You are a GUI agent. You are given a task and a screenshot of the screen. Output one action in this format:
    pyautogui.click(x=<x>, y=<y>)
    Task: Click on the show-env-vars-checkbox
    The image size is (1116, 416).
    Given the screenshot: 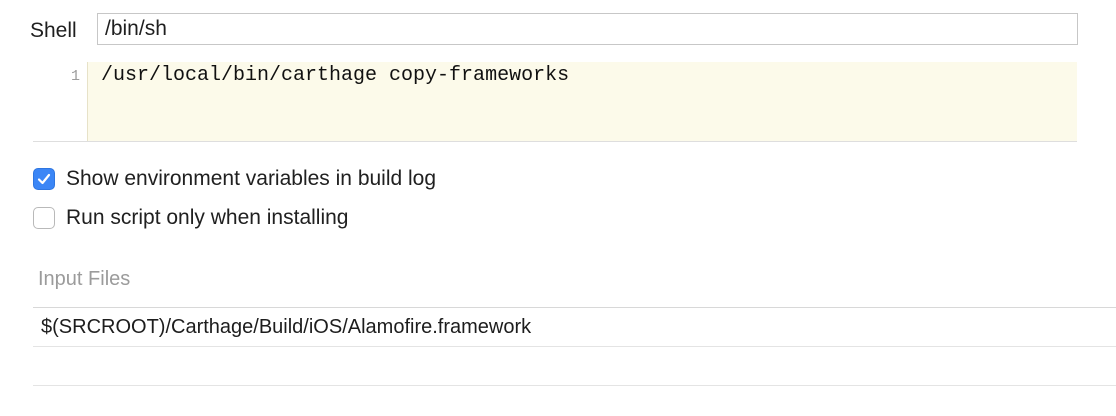 What is the action you would take?
    pyautogui.click(x=44, y=179)
    